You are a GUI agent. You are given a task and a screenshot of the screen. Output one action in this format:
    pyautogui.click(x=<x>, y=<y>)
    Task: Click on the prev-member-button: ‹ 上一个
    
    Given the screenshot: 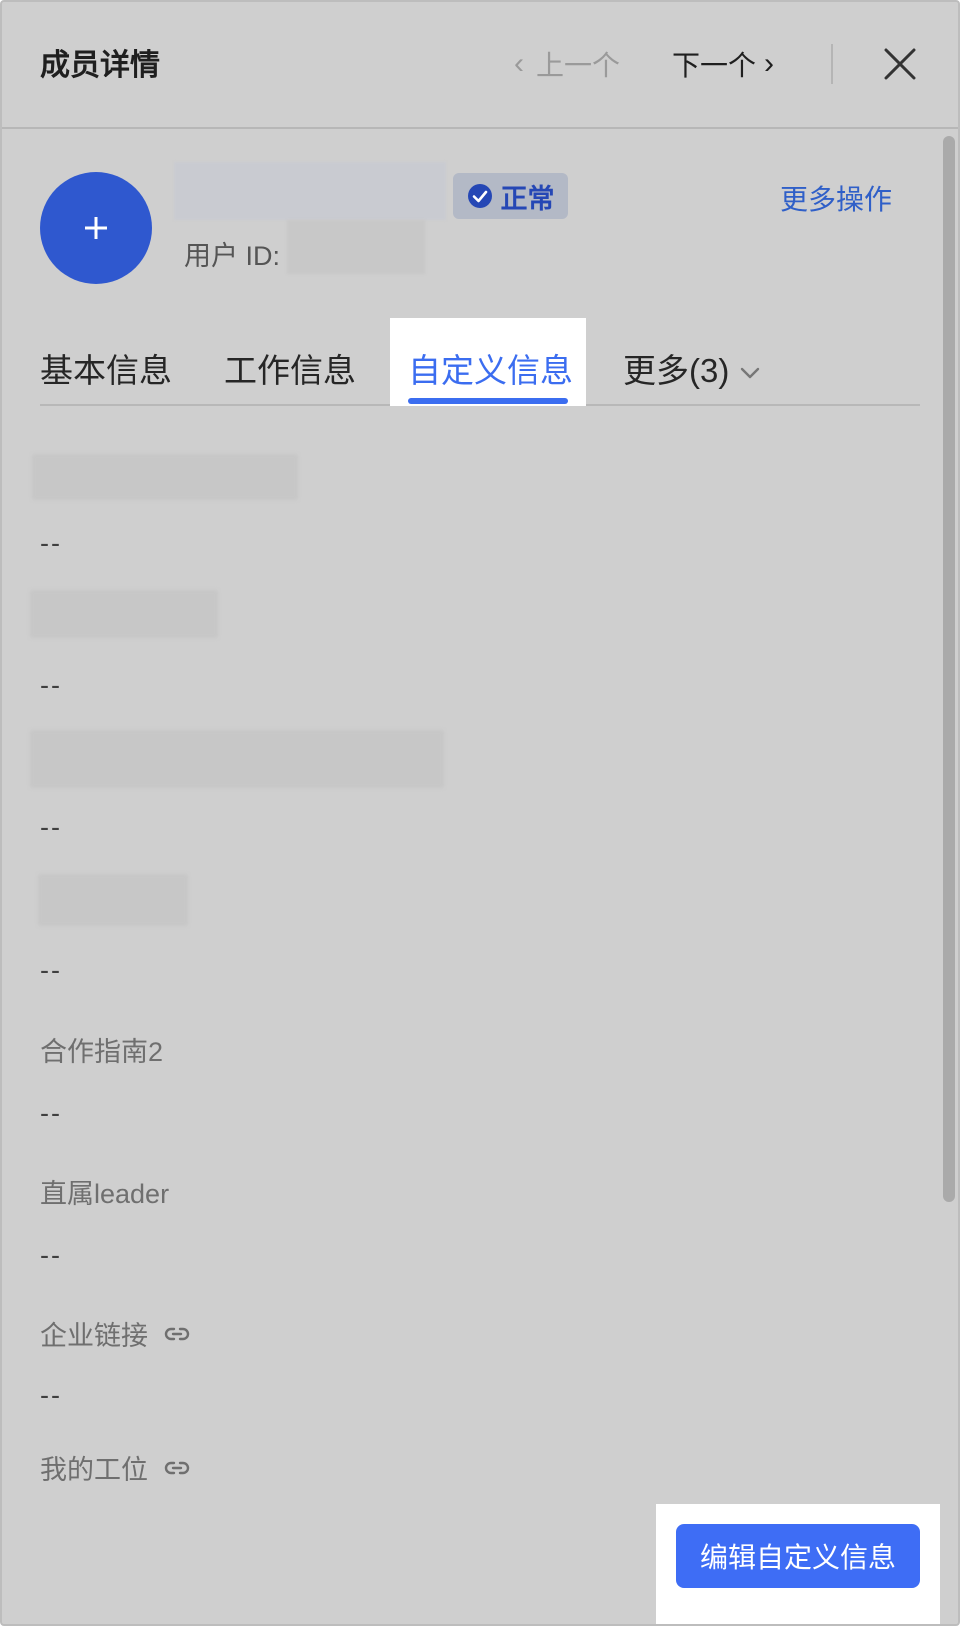 What is the action you would take?
    pyautogui.click(x=567, y=64)
    